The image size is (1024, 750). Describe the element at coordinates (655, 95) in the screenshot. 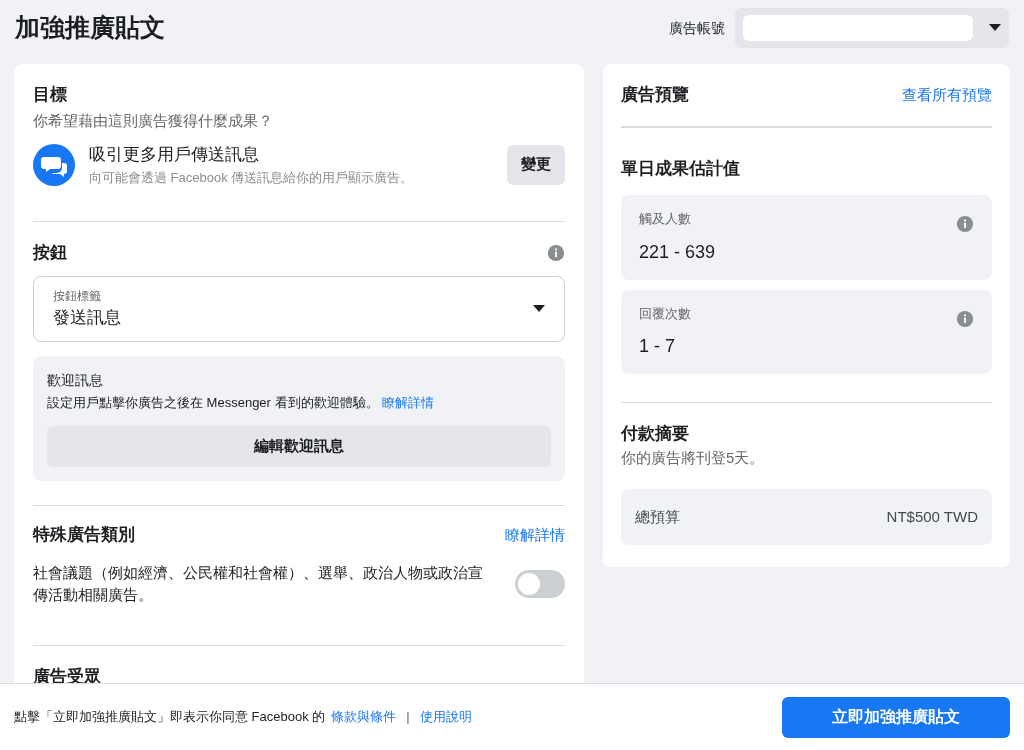

I see `section-heading: 廣告預覽` at that location.